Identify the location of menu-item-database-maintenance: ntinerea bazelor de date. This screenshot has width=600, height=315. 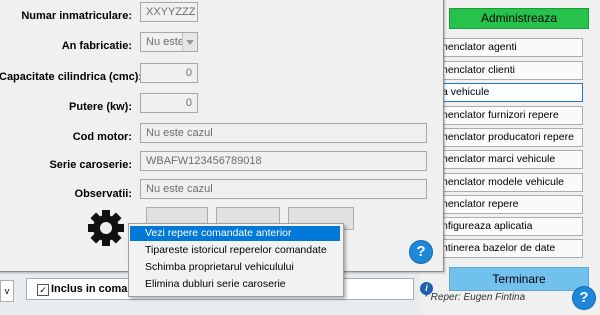
(510, 248).